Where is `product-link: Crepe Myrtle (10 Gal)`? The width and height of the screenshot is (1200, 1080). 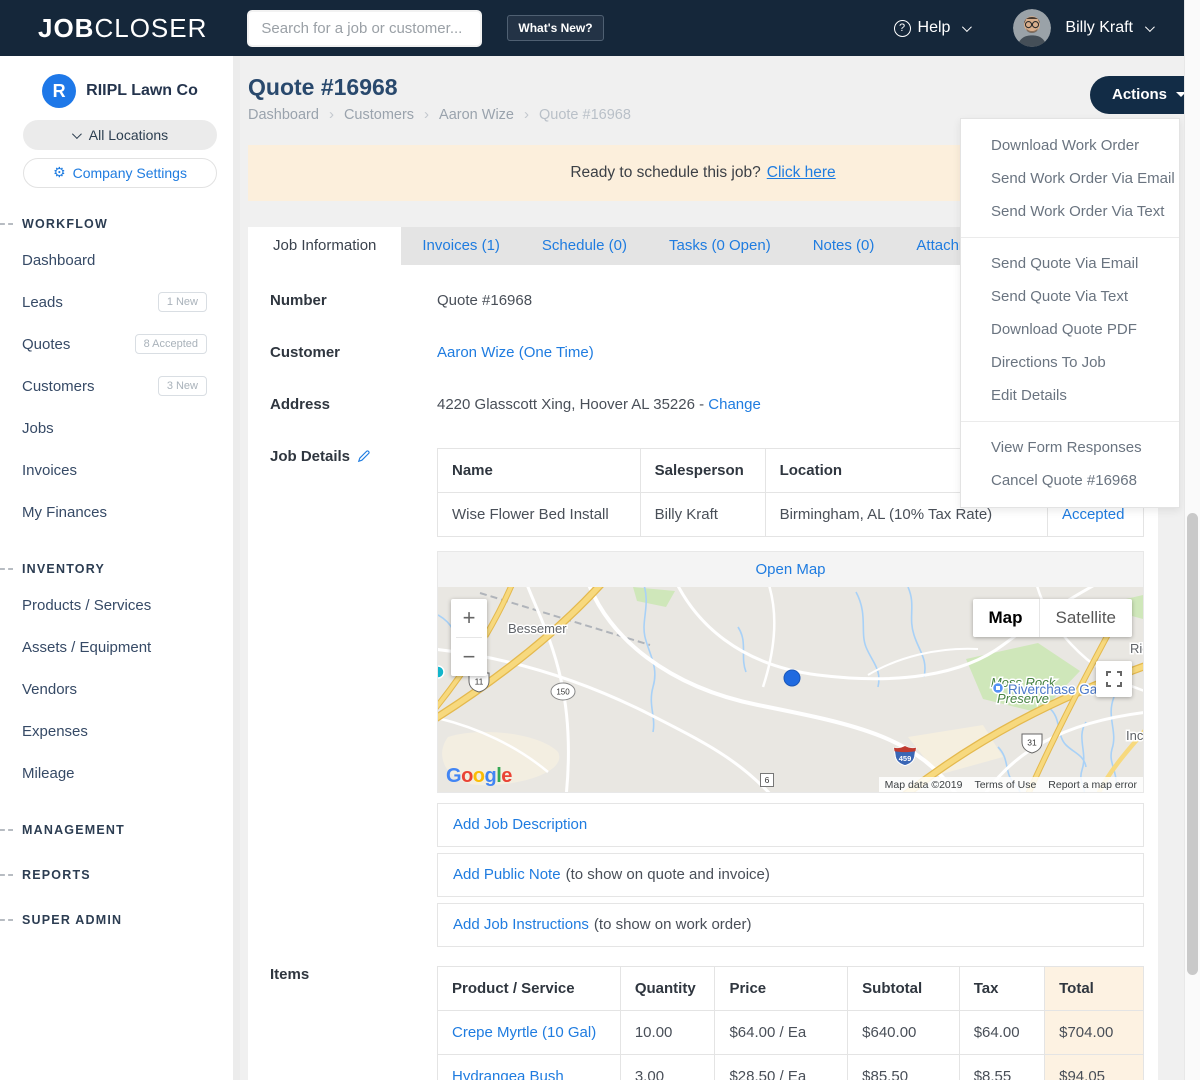 product-link: Crepe Myrtle (10 Gal) is located at coordinates (524, 1032).